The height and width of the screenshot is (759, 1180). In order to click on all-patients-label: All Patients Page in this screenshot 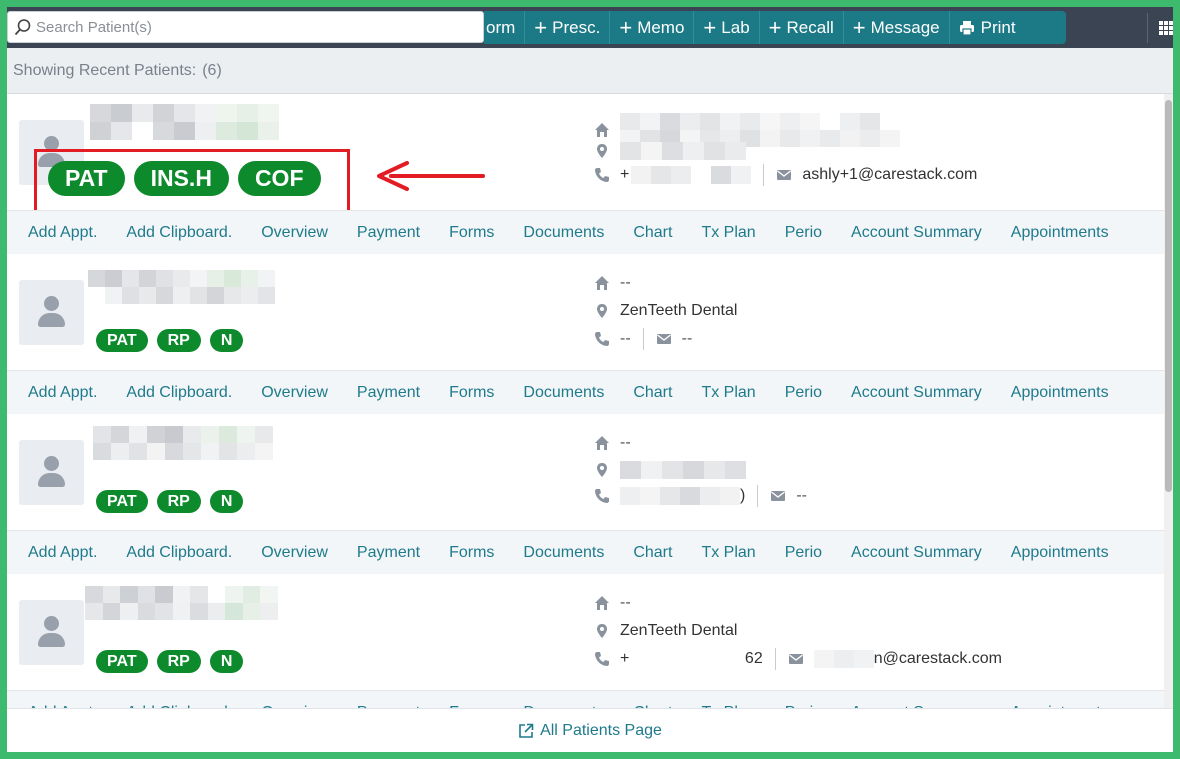, I will do `click(601, 730)`.